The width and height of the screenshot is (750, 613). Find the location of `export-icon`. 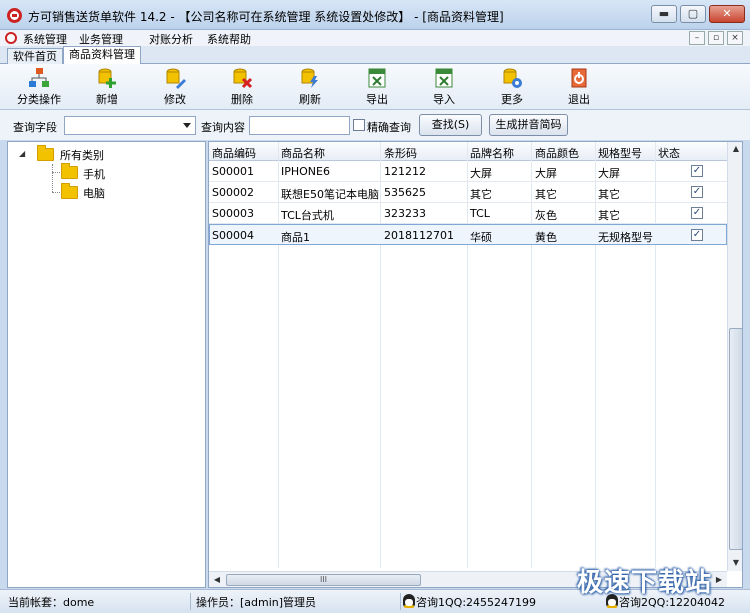

export-icon is located at coordinates (377, 78).